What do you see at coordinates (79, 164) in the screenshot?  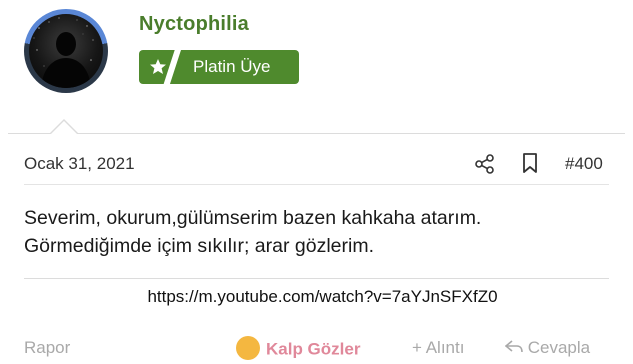 I see `post-date: Ocak 31, 2021` at bounding box center [79, 164].